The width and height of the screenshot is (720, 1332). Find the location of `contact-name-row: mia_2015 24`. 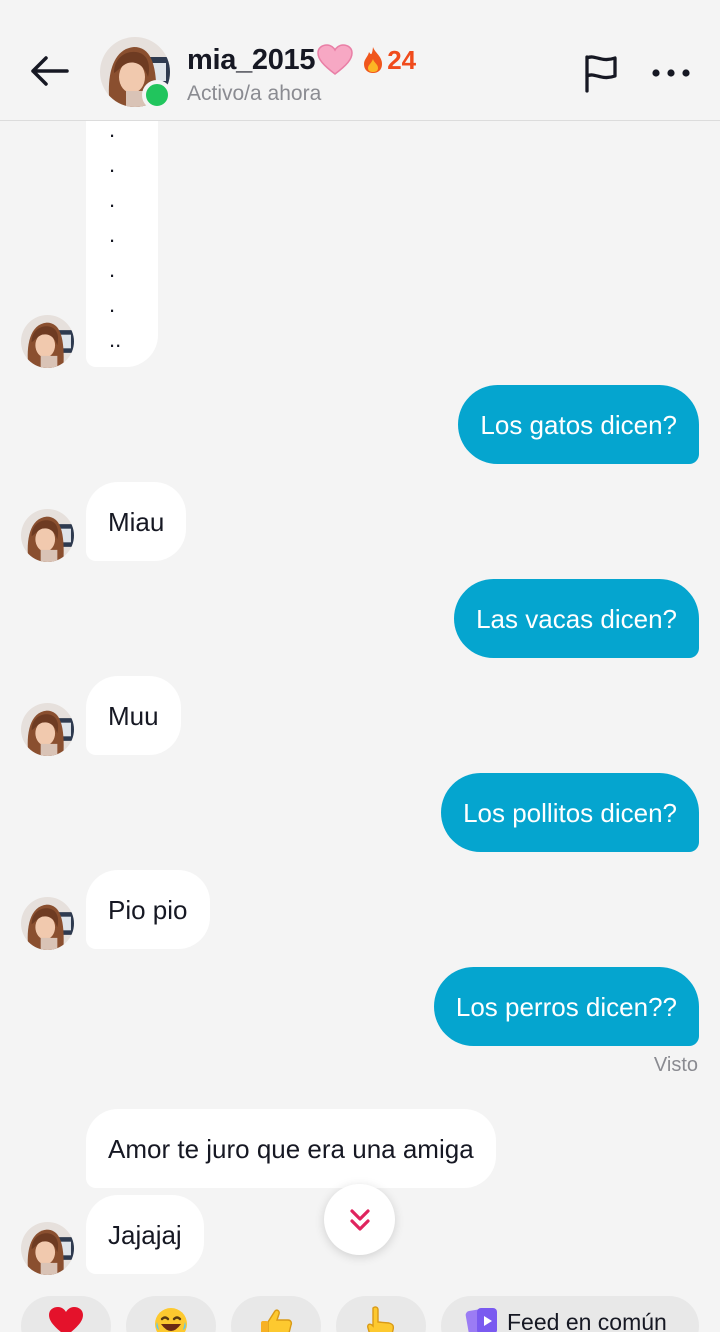

contact-name-row: mia_2015 24 is located at coordinates (301, 60).